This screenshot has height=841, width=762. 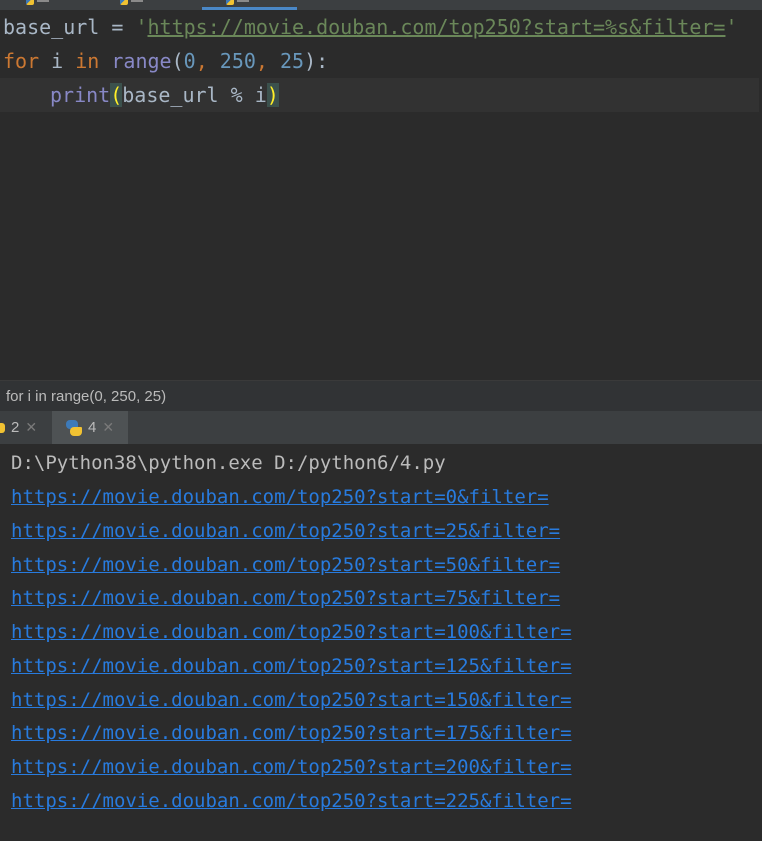 What do you see at coordinates (86, 396) in the screenshot?
I see `breadcrumb-item: for i in range(0, 250, 25)` at bounding box center [86, 396].